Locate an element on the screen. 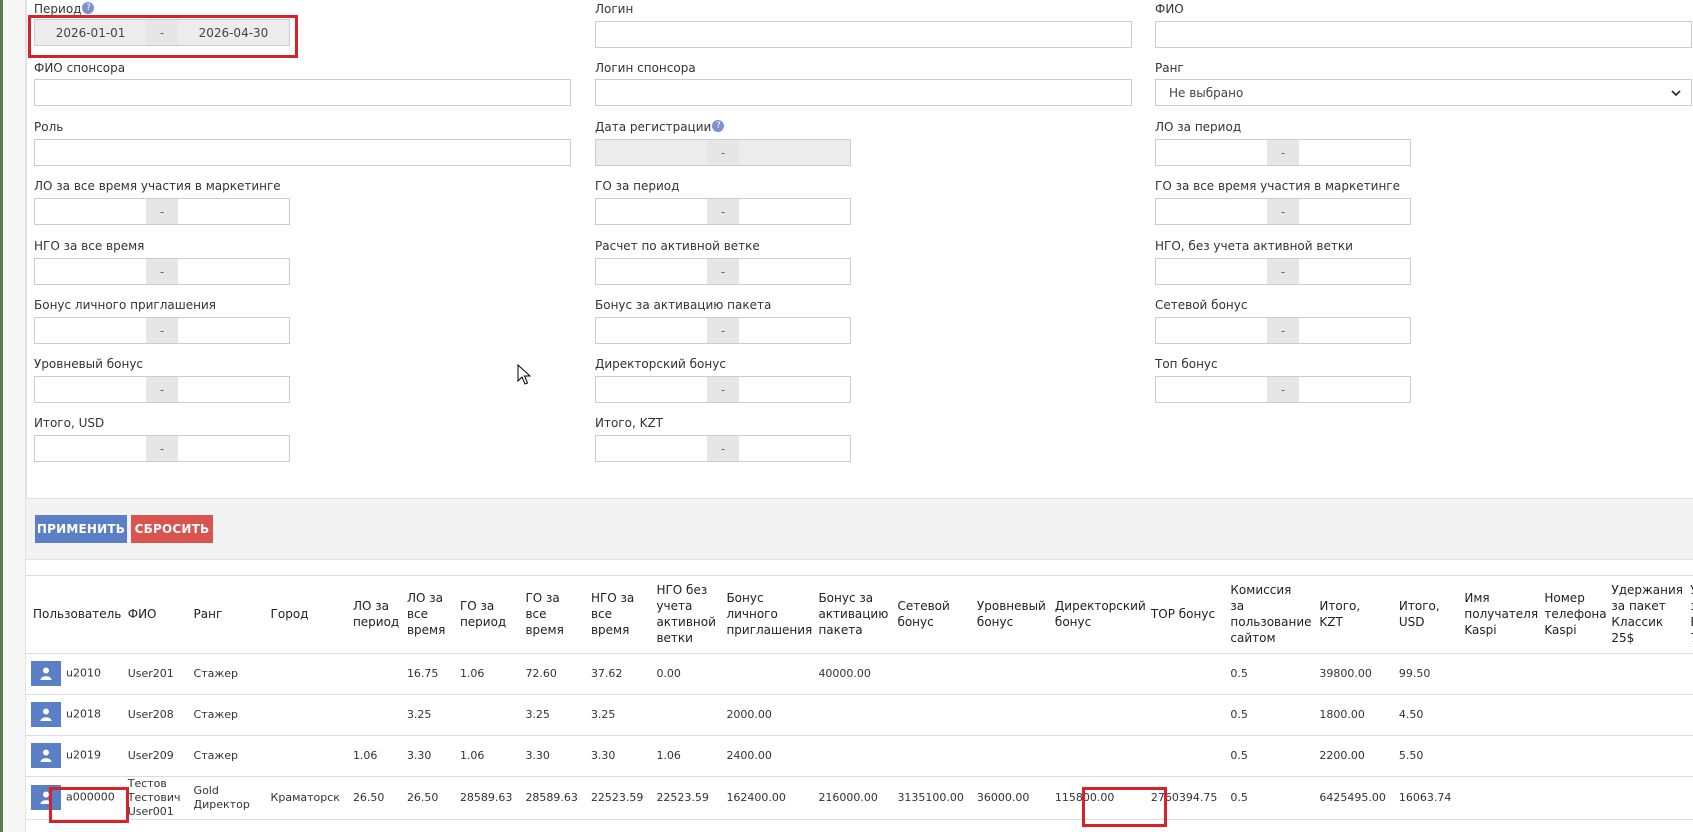 The width and height of the screenshot is (1693, 832). sponsor-fio-input is located at coordinates (302, 92).